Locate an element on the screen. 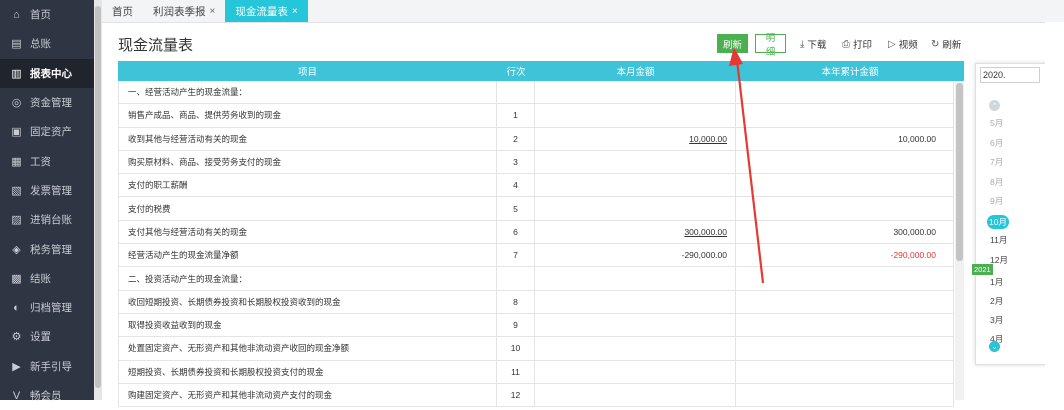 This screenshot has height=410, width=1064. sidebar-item-5: ▦ 工资 is located at coordinates (47, 160).